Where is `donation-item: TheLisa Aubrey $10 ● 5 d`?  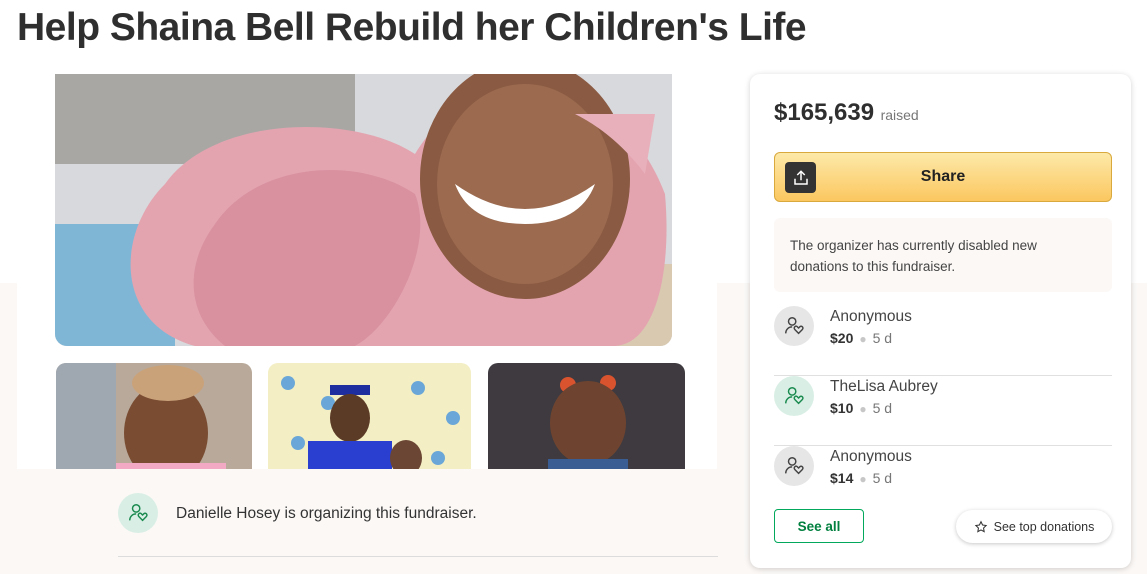 donation-item: TheLisa Aubrey $10 ● 5 d is located at coordinates (943, 411).